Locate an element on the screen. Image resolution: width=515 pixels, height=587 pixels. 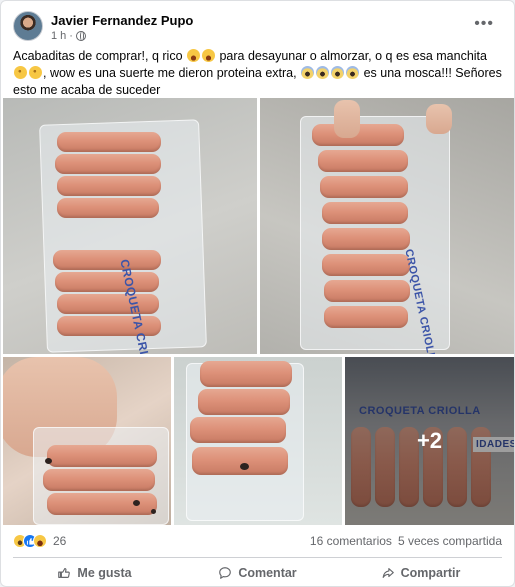
comments-count: 16 comentarios is located at coordinates (351, 541).